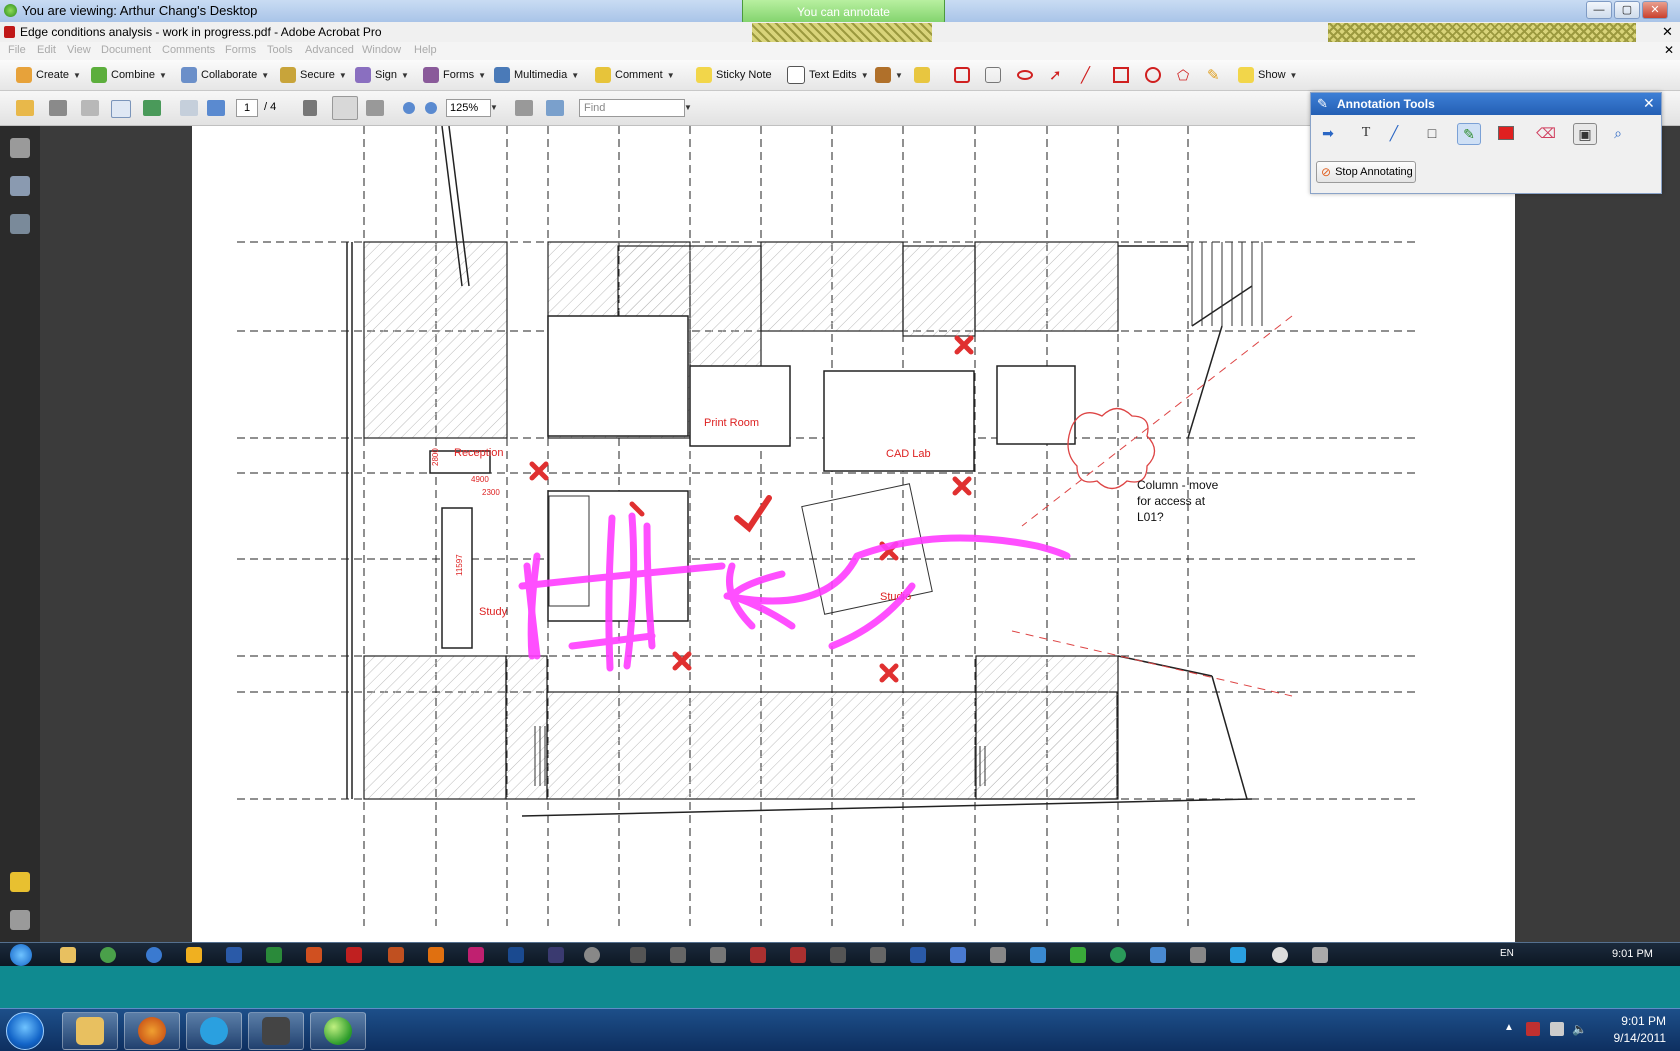  Describe the element at coordinates (1469, 134) in the screenshot. I see `highlighter-tool-icon: ✎` at that location.